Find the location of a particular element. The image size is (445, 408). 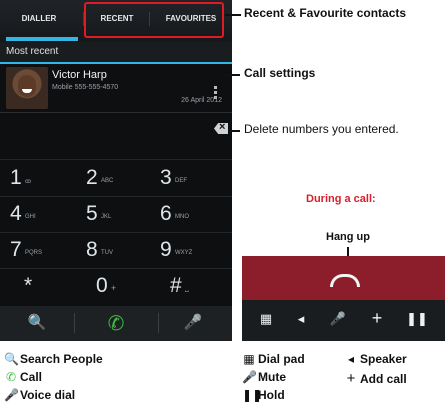

hang-up-area is located at coordinates (343, 278).